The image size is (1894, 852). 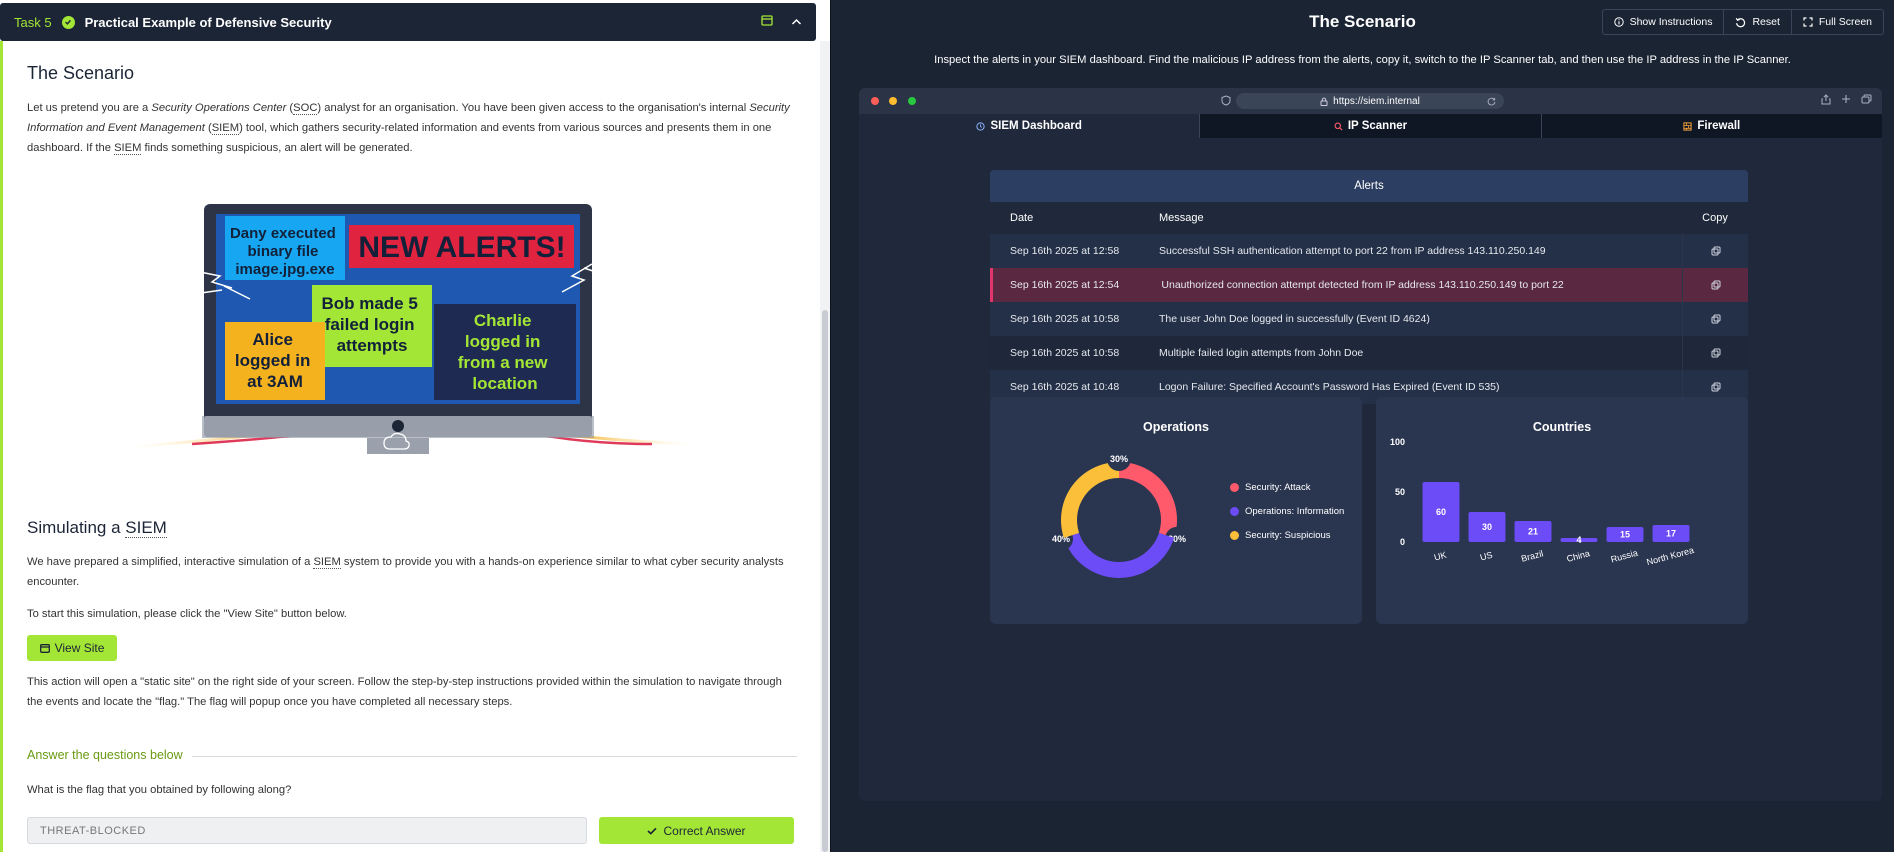 I want to click on task-number: Task 5, so click(x=33, y=22).